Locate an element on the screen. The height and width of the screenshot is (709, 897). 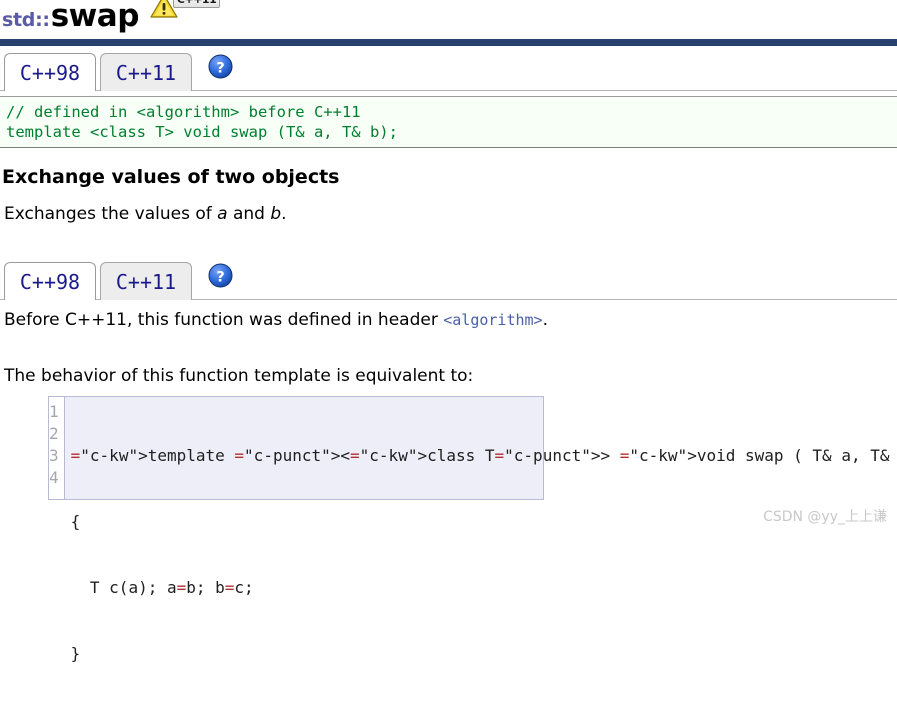
tab-cpp11-prototype: C++11 is located at coordinates (146, 72).